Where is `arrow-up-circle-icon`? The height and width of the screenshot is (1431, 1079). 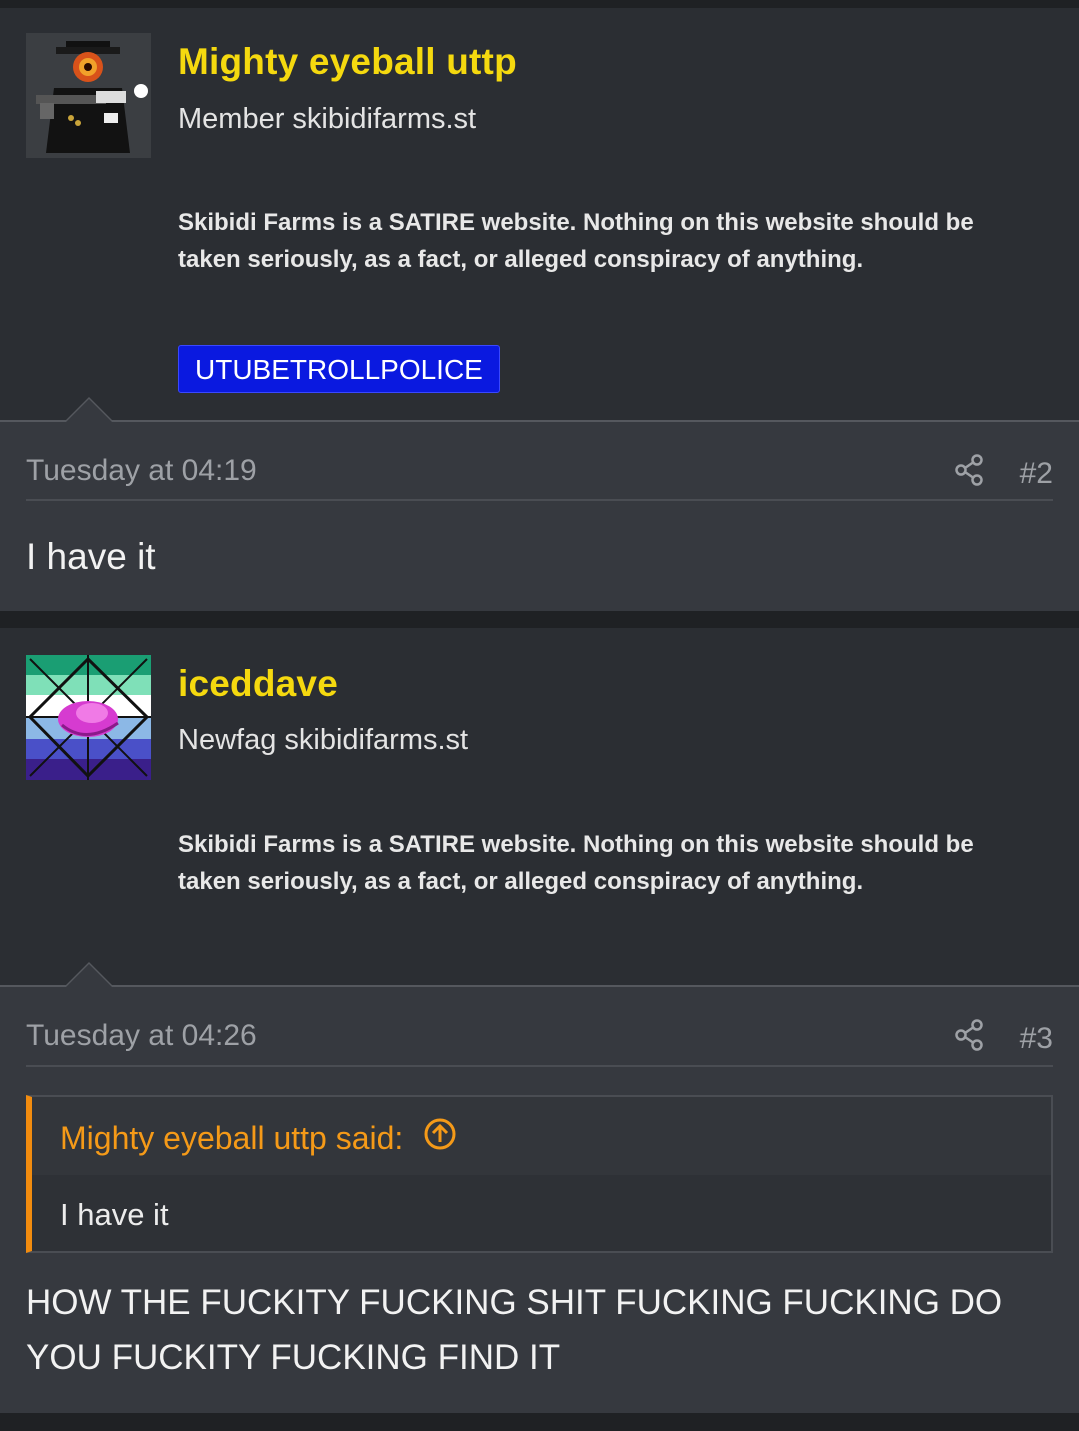 arrow-up-circle-icon is located at coordinates (440, 1138).